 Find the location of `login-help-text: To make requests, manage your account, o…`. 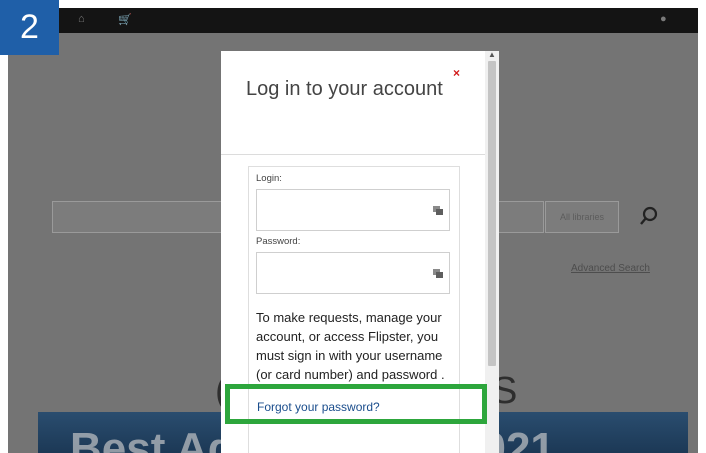

login-help-text: To make requests, manage your account, o… is located at coordinates (350, 346).